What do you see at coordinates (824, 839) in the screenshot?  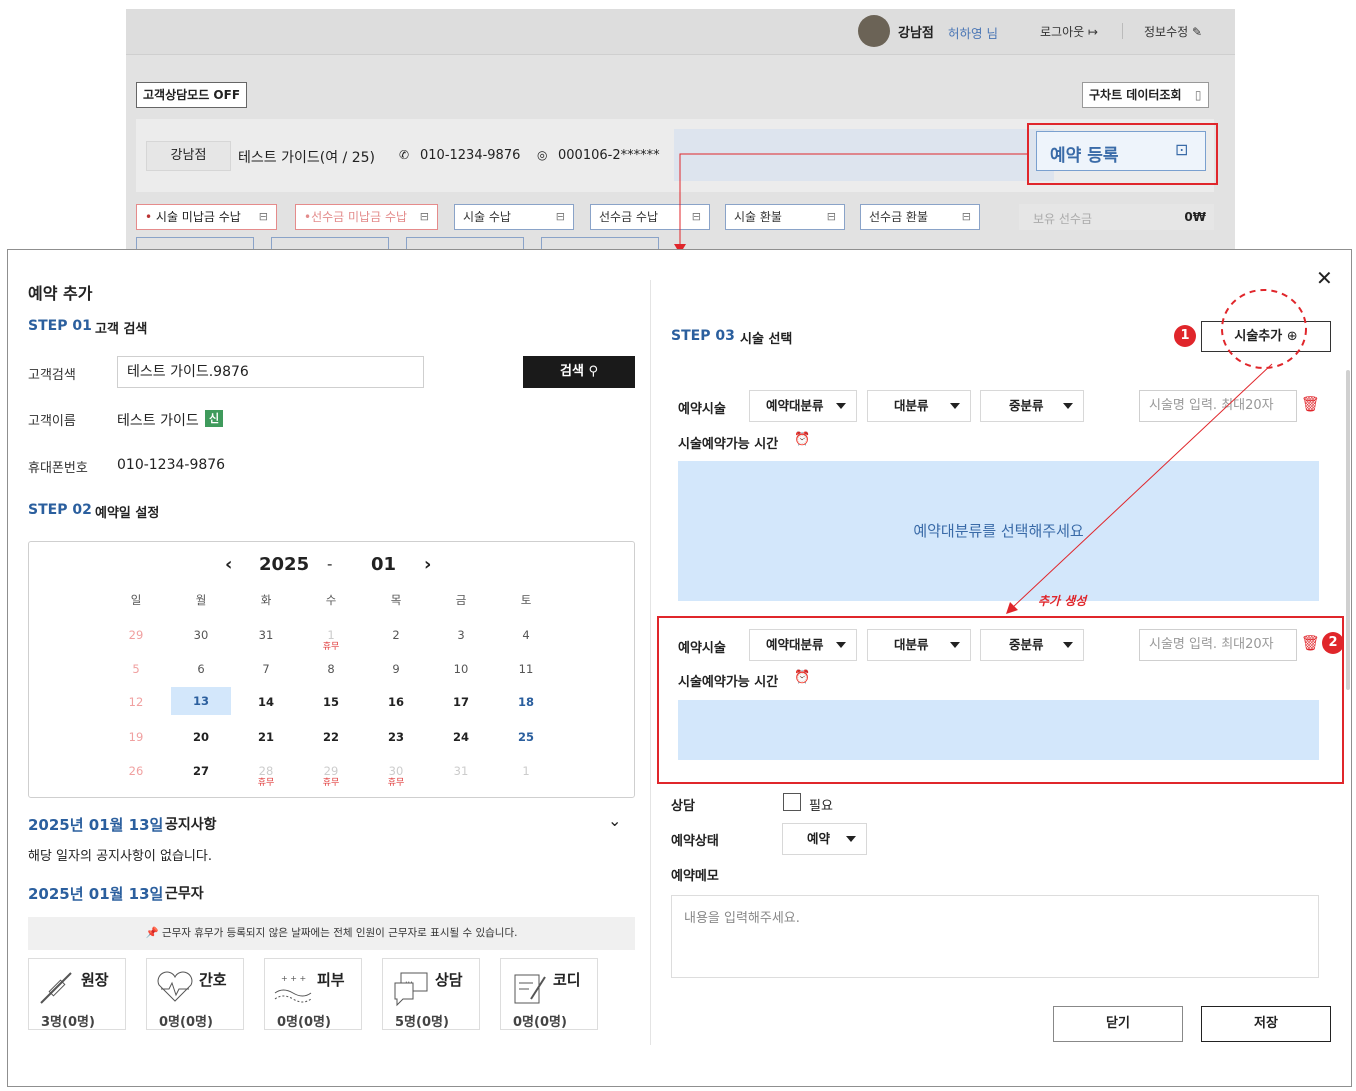 I see `status-dropdown: 예약` at bounding box center [824, 839].